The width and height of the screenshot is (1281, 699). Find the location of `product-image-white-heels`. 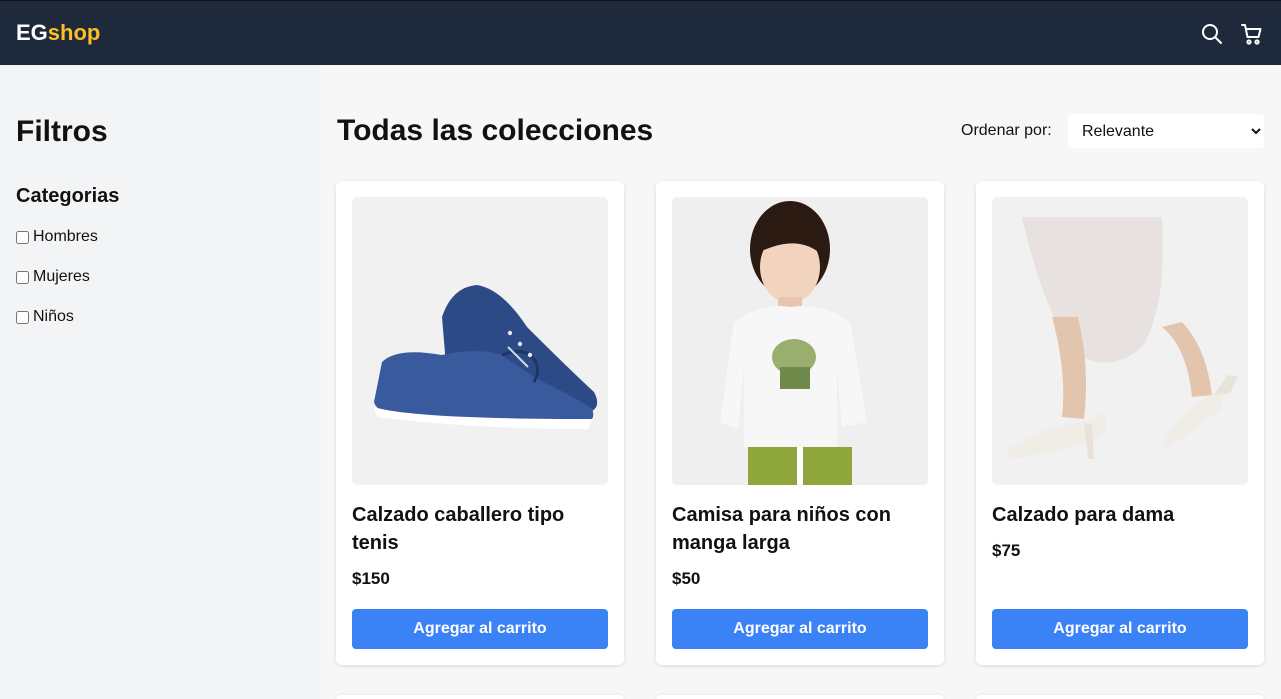

product-image-white-heels is located at coordinates (1120, 341).